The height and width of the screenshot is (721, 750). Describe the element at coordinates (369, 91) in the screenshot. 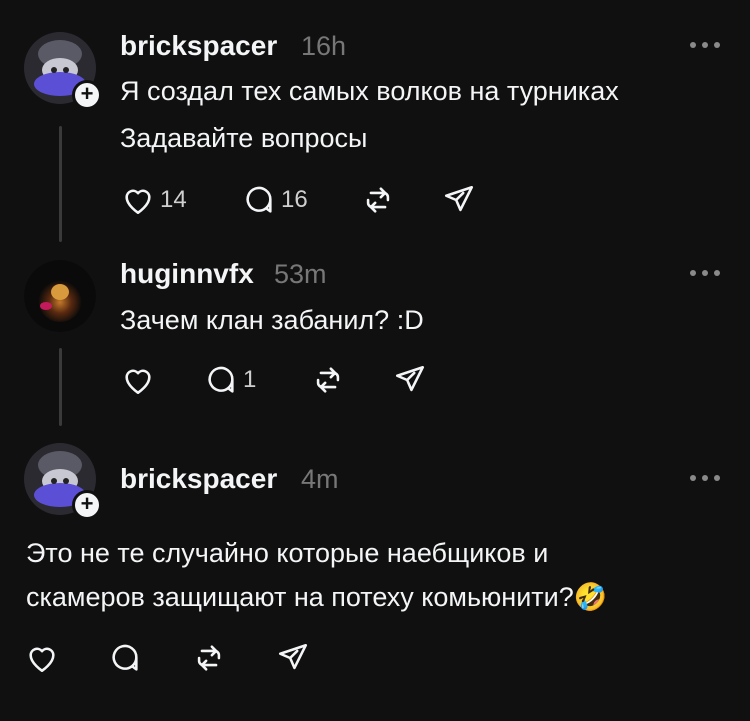

I see `post-text-line-1: Я создал тех самых волков на турниках` at that location.